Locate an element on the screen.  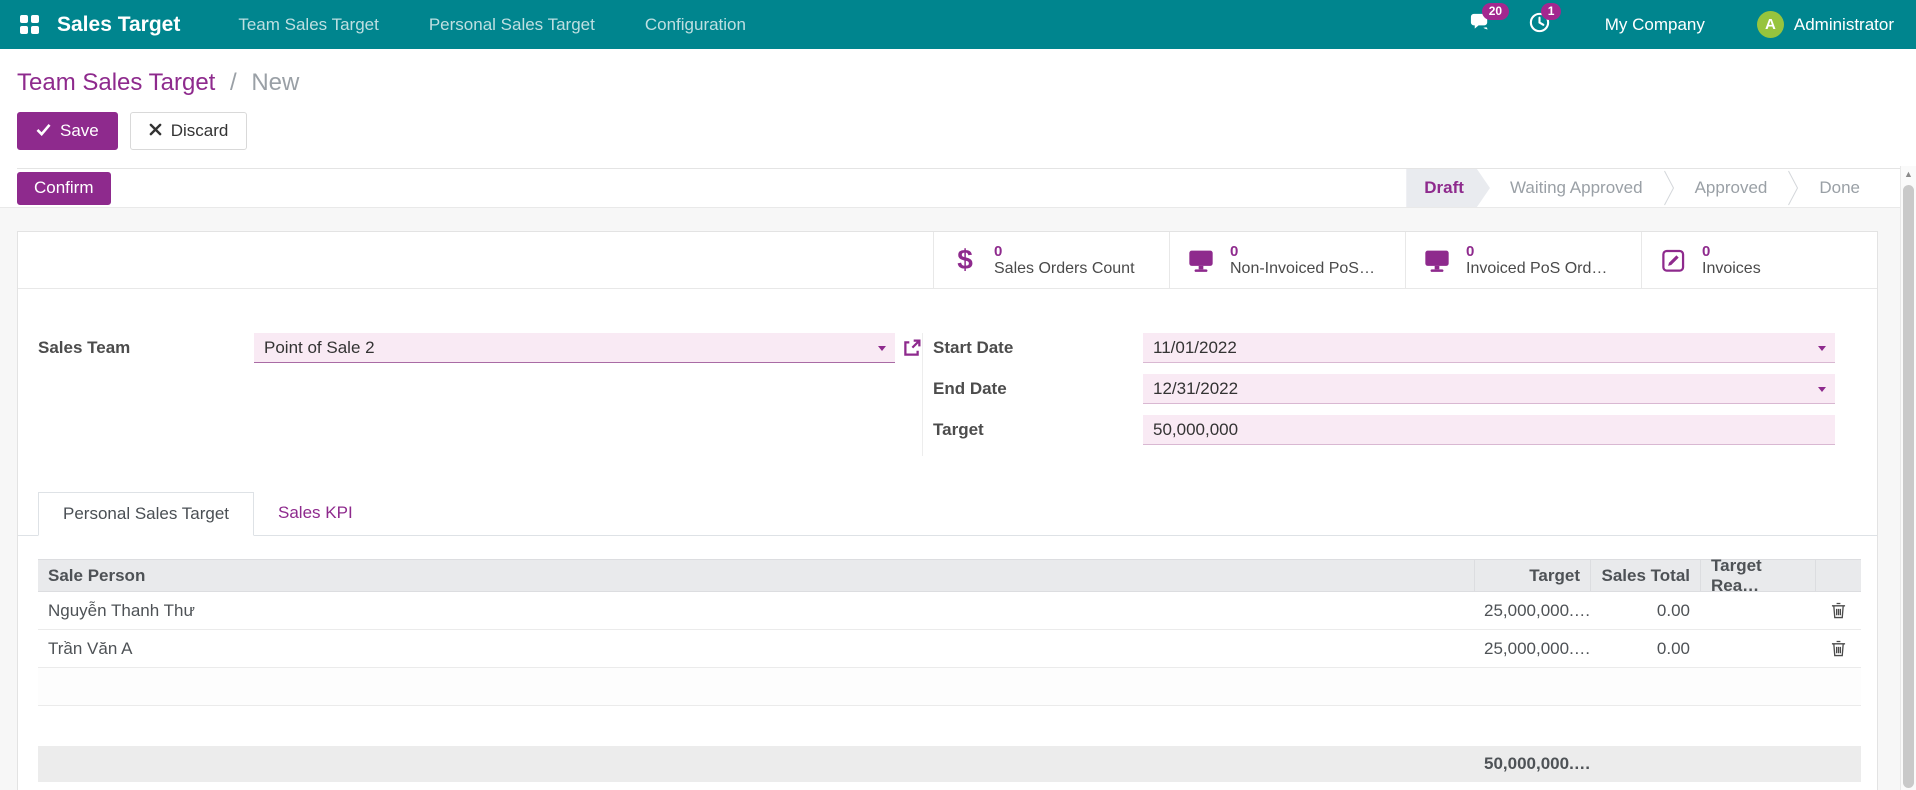
stat-button-invoices: 0 Invoices is located at coordinates (1759, 260).